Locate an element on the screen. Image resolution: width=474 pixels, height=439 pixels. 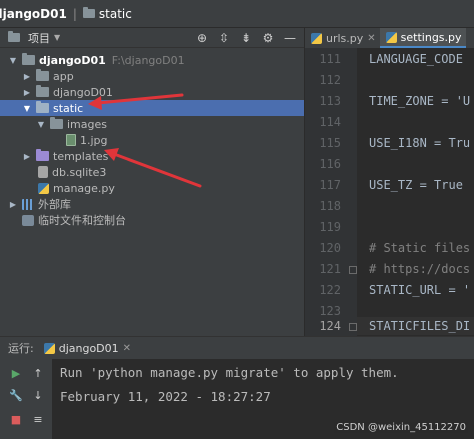
arrow-up-icon: ↑ is located at coordinates (38, 373).